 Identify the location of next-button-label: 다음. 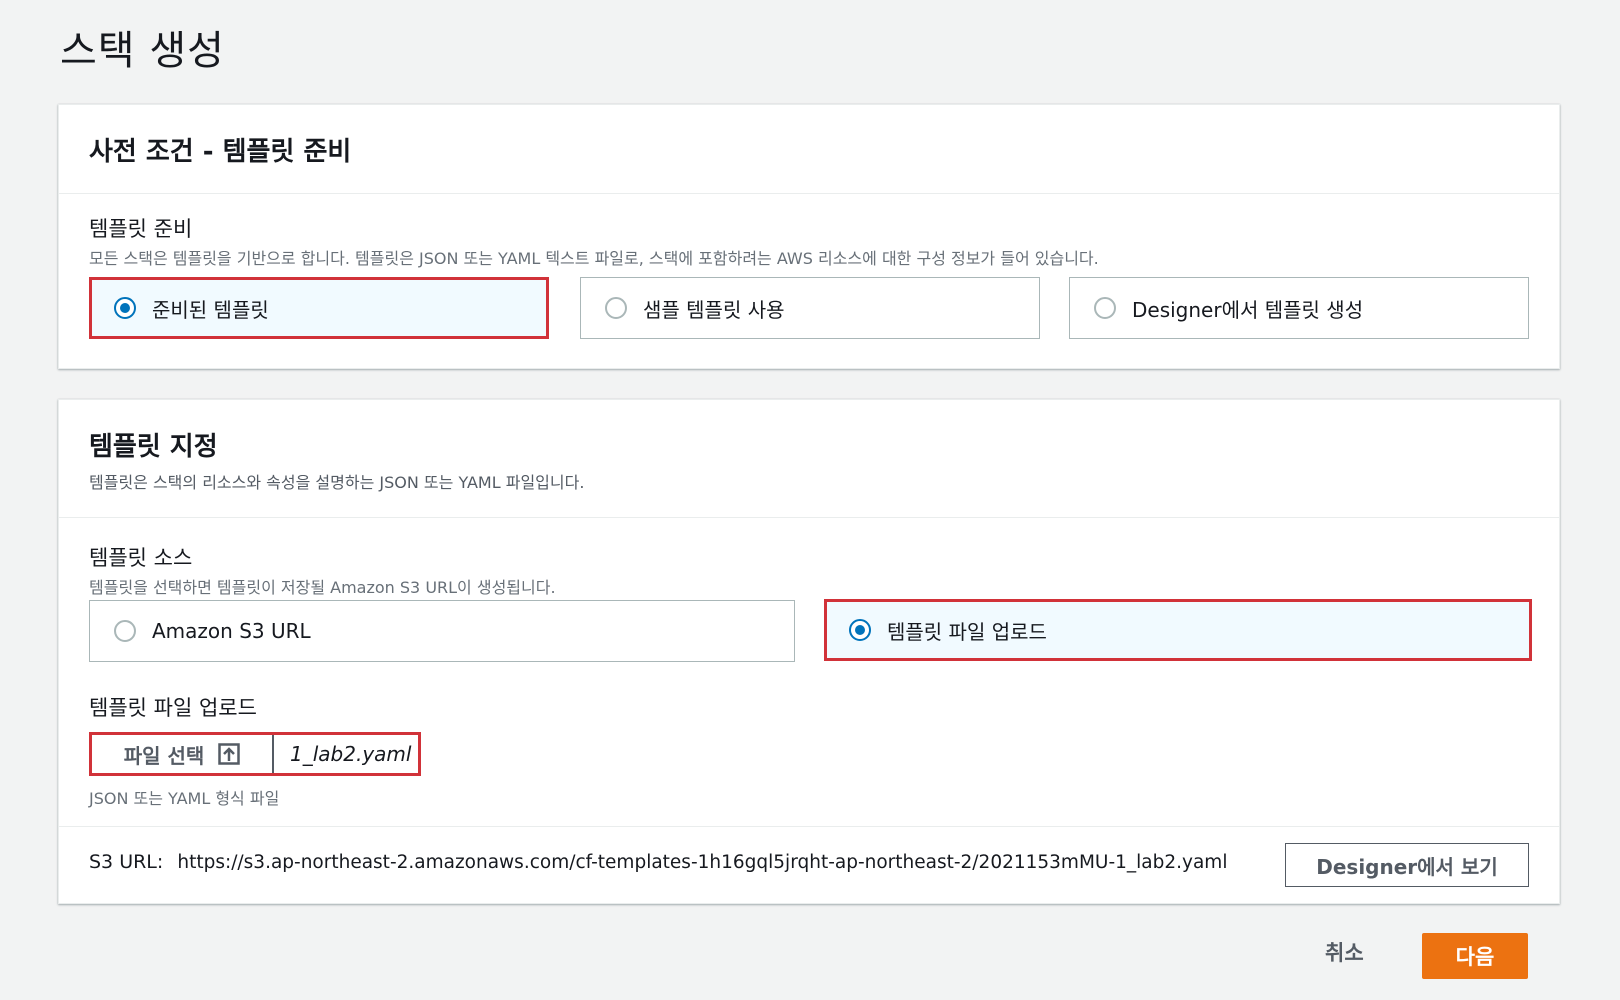
(1475, 957).